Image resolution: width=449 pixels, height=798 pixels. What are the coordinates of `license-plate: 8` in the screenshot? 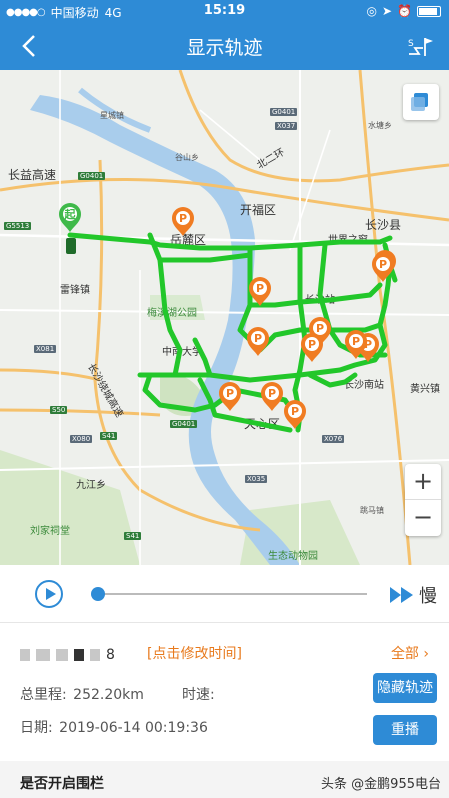 It's located at (67, 655).